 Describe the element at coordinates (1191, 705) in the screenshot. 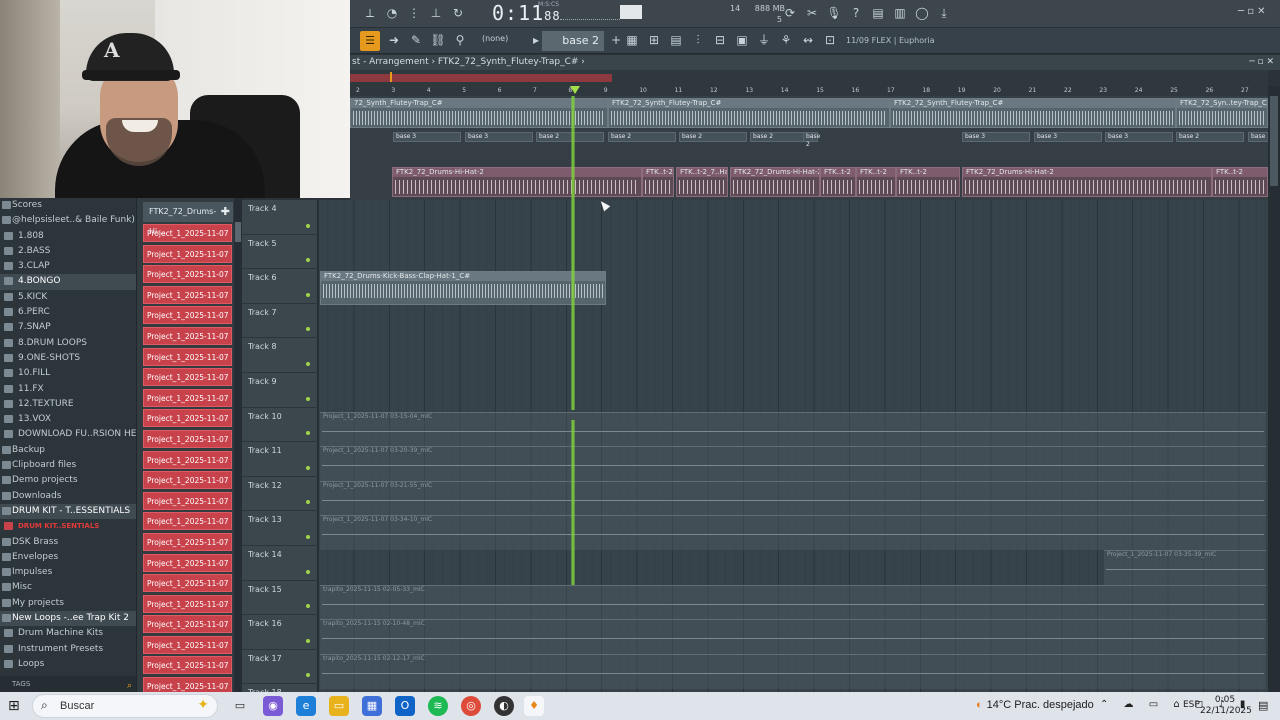

I see `language-indicator: ESP` at that location.